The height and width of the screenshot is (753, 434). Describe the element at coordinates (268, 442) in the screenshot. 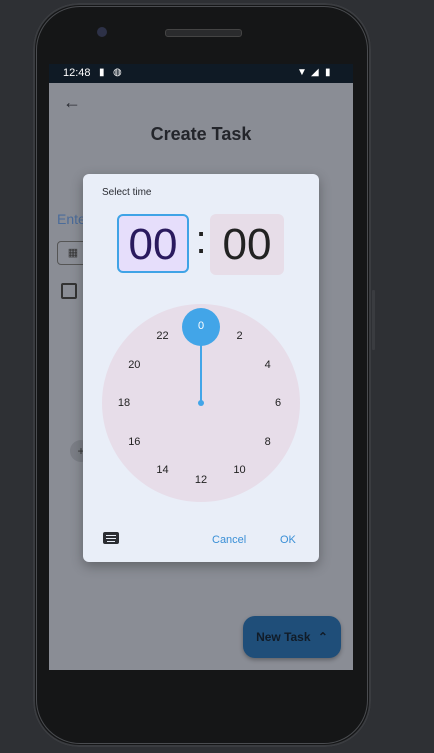

I see `clock-number-8: 8` at that location.